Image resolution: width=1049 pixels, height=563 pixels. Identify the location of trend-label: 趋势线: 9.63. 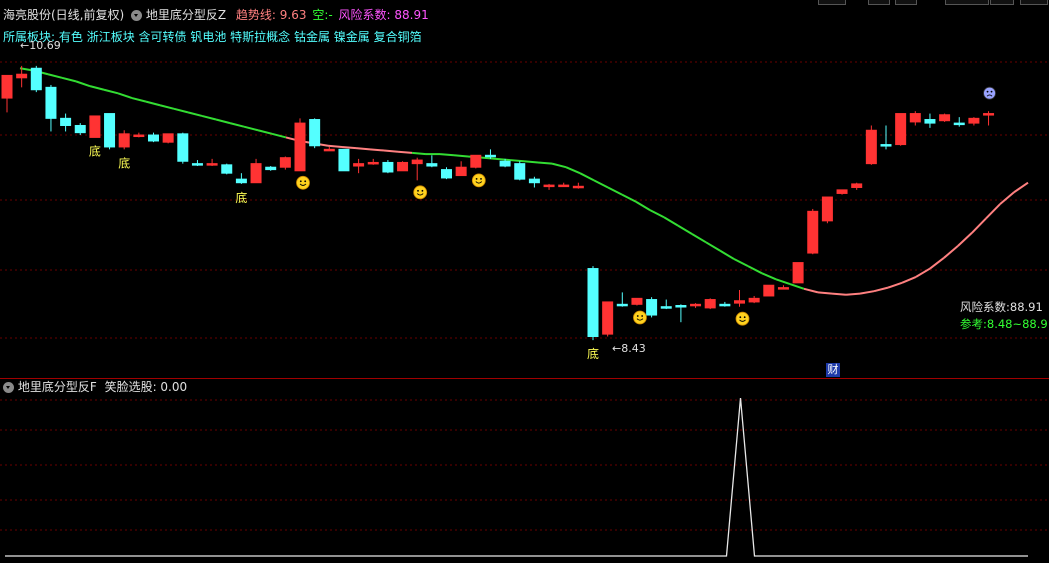
(271, 15).